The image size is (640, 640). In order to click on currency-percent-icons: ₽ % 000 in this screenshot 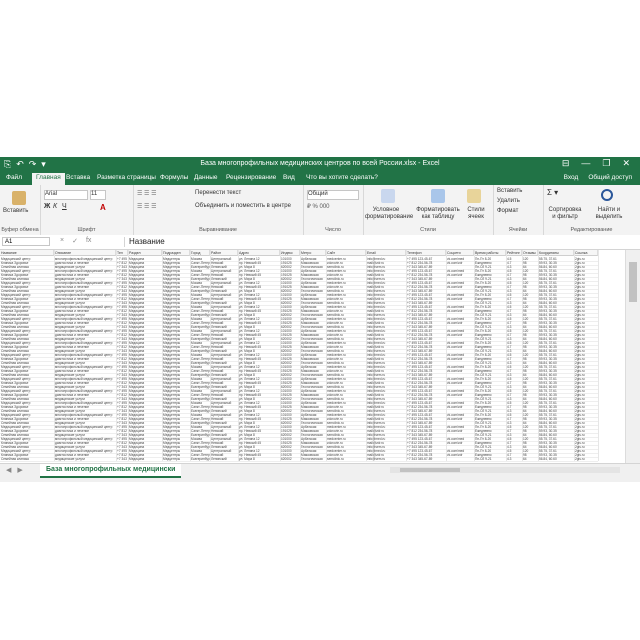, I will do `click(318, 206)`.